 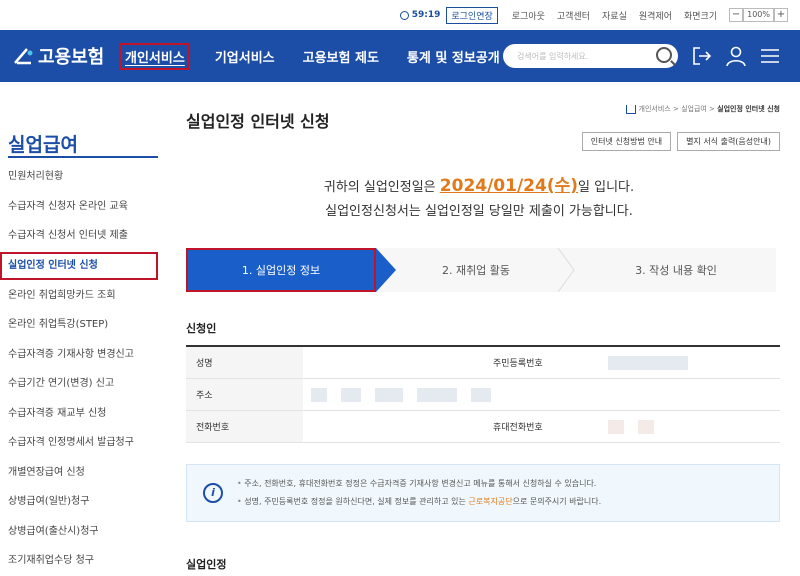 I want to click on session-timer-value: 59:19, so click(x=426, y=15).